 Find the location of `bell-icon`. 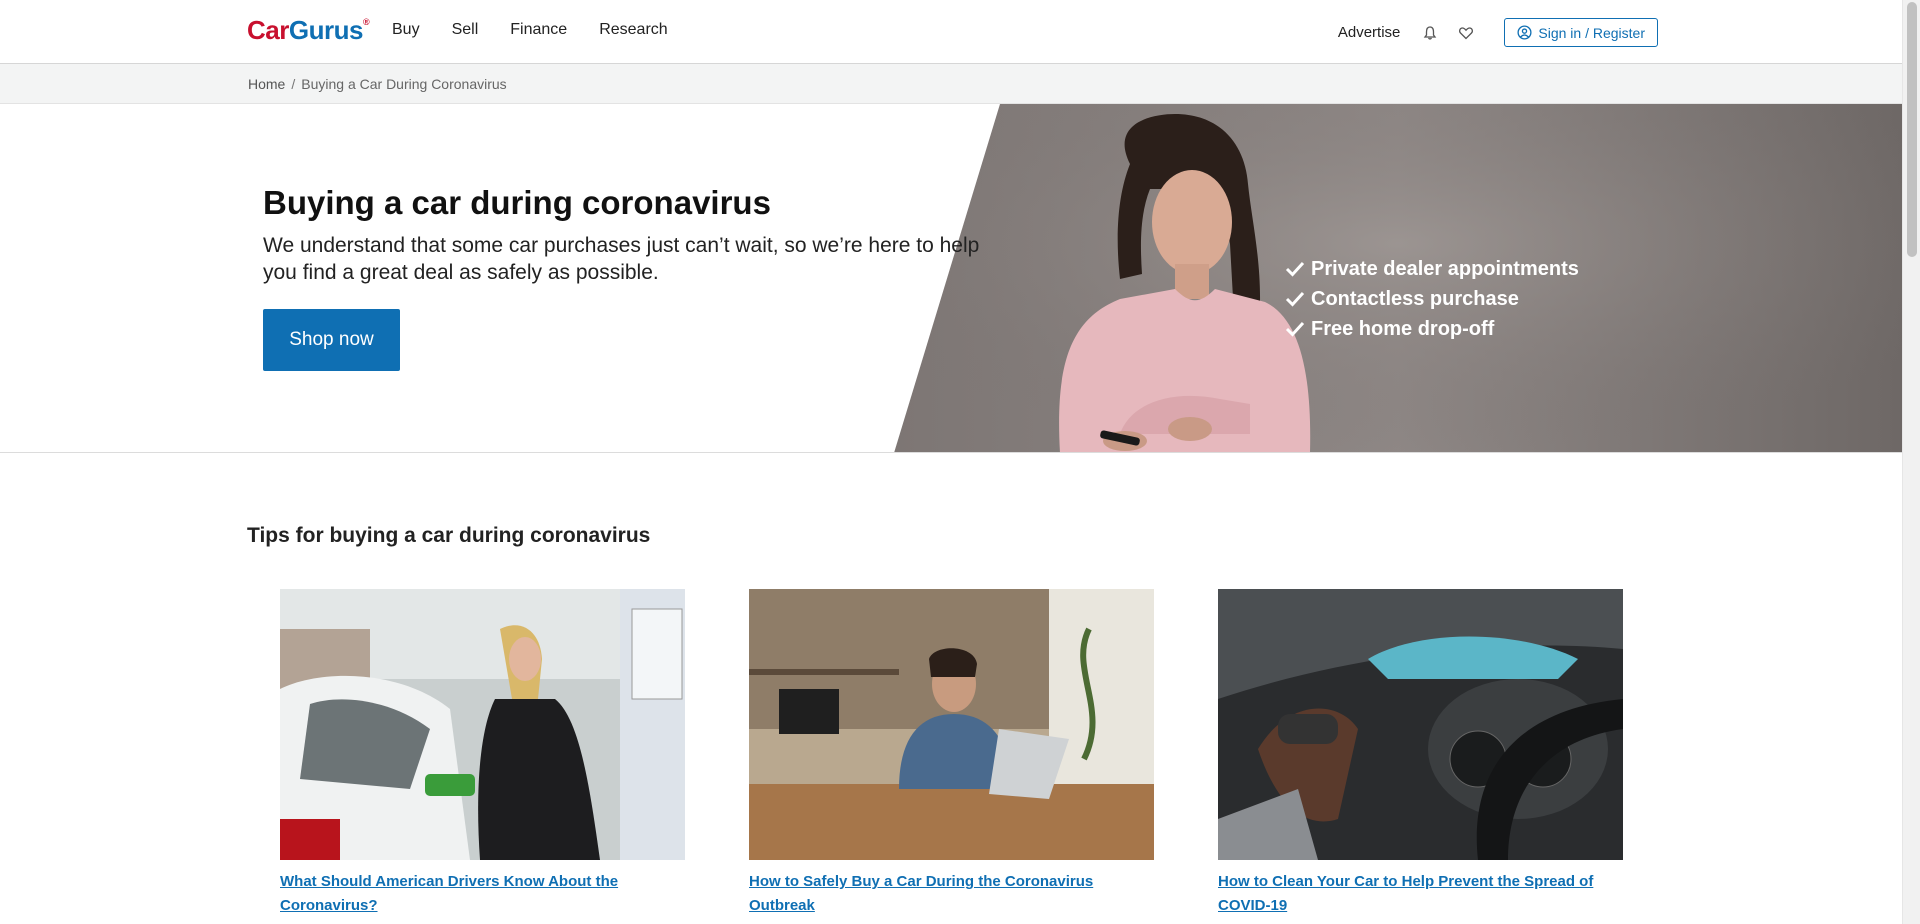

bell-icon is located at coordinates (1430, 33).